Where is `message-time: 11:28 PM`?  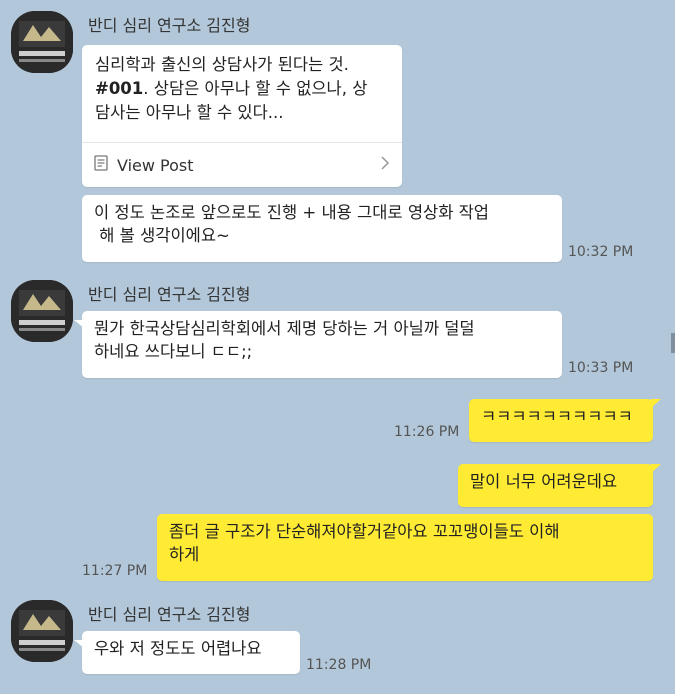
message-time: 11:28 PM is located at coordinates (339, 665).